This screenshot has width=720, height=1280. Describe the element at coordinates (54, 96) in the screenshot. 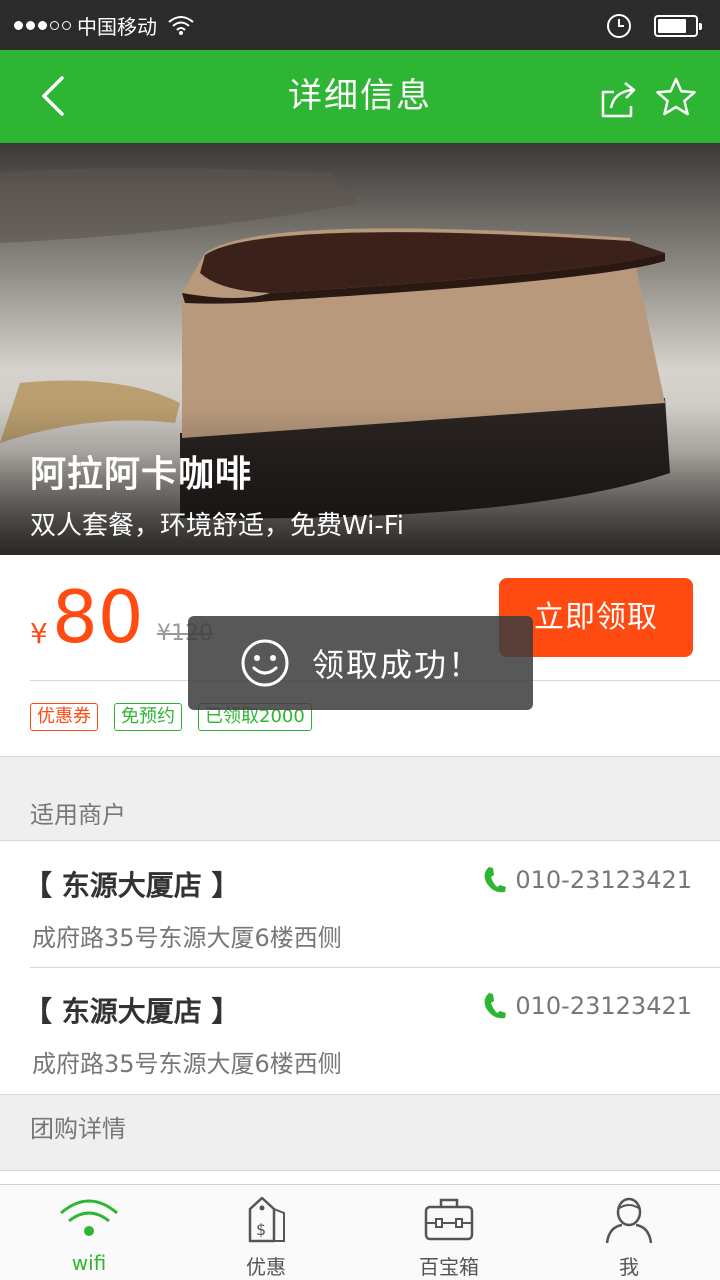

I see `back-chevron-icon` at that location.